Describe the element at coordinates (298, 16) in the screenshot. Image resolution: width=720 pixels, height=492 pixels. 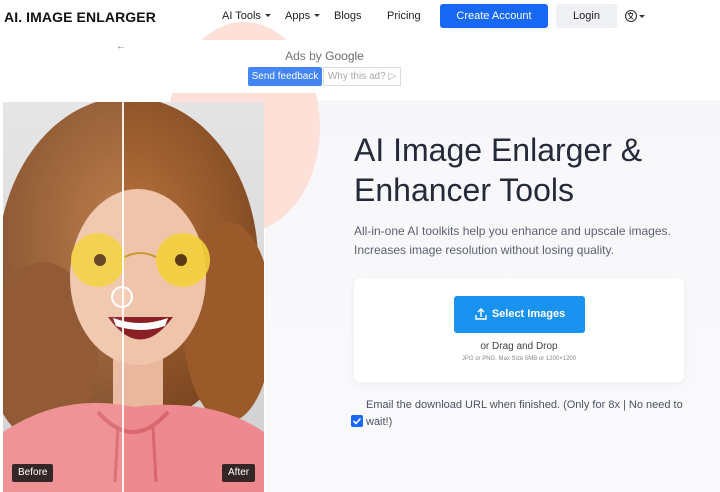
I see `nav-apps-label: Apps` at that location.